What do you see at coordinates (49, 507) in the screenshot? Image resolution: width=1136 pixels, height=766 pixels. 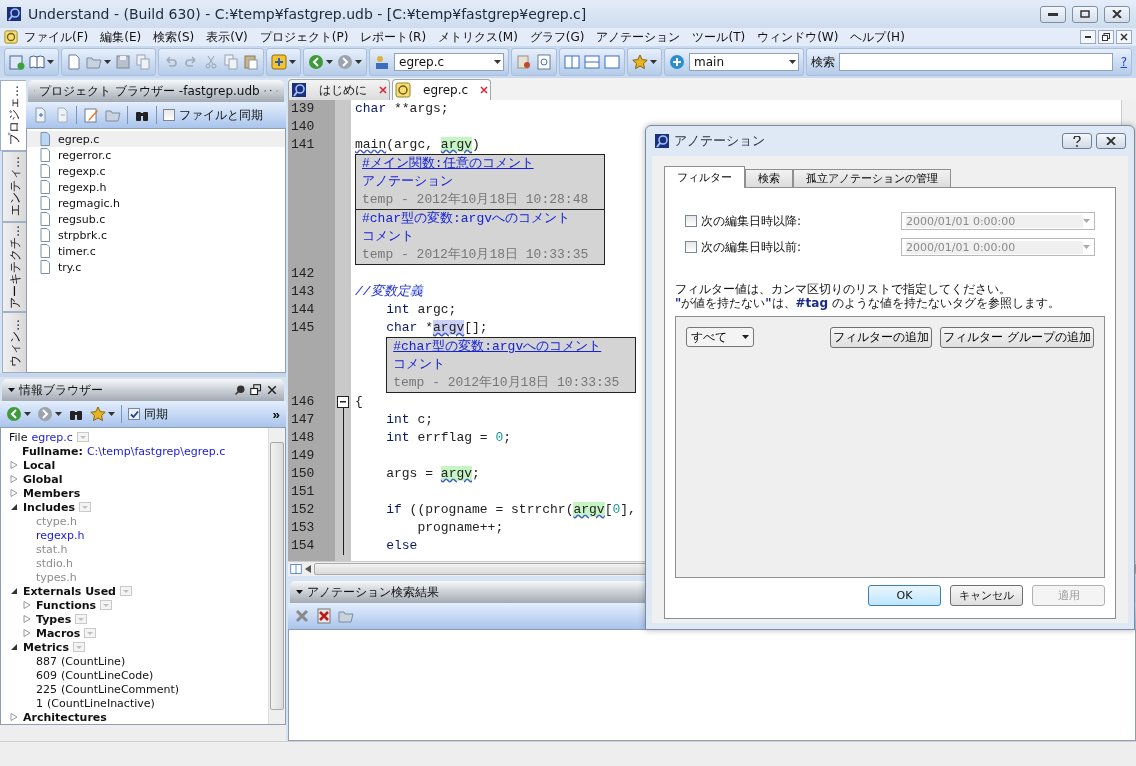 I see `tree-group: Includes` at bounding box center [49, 507].